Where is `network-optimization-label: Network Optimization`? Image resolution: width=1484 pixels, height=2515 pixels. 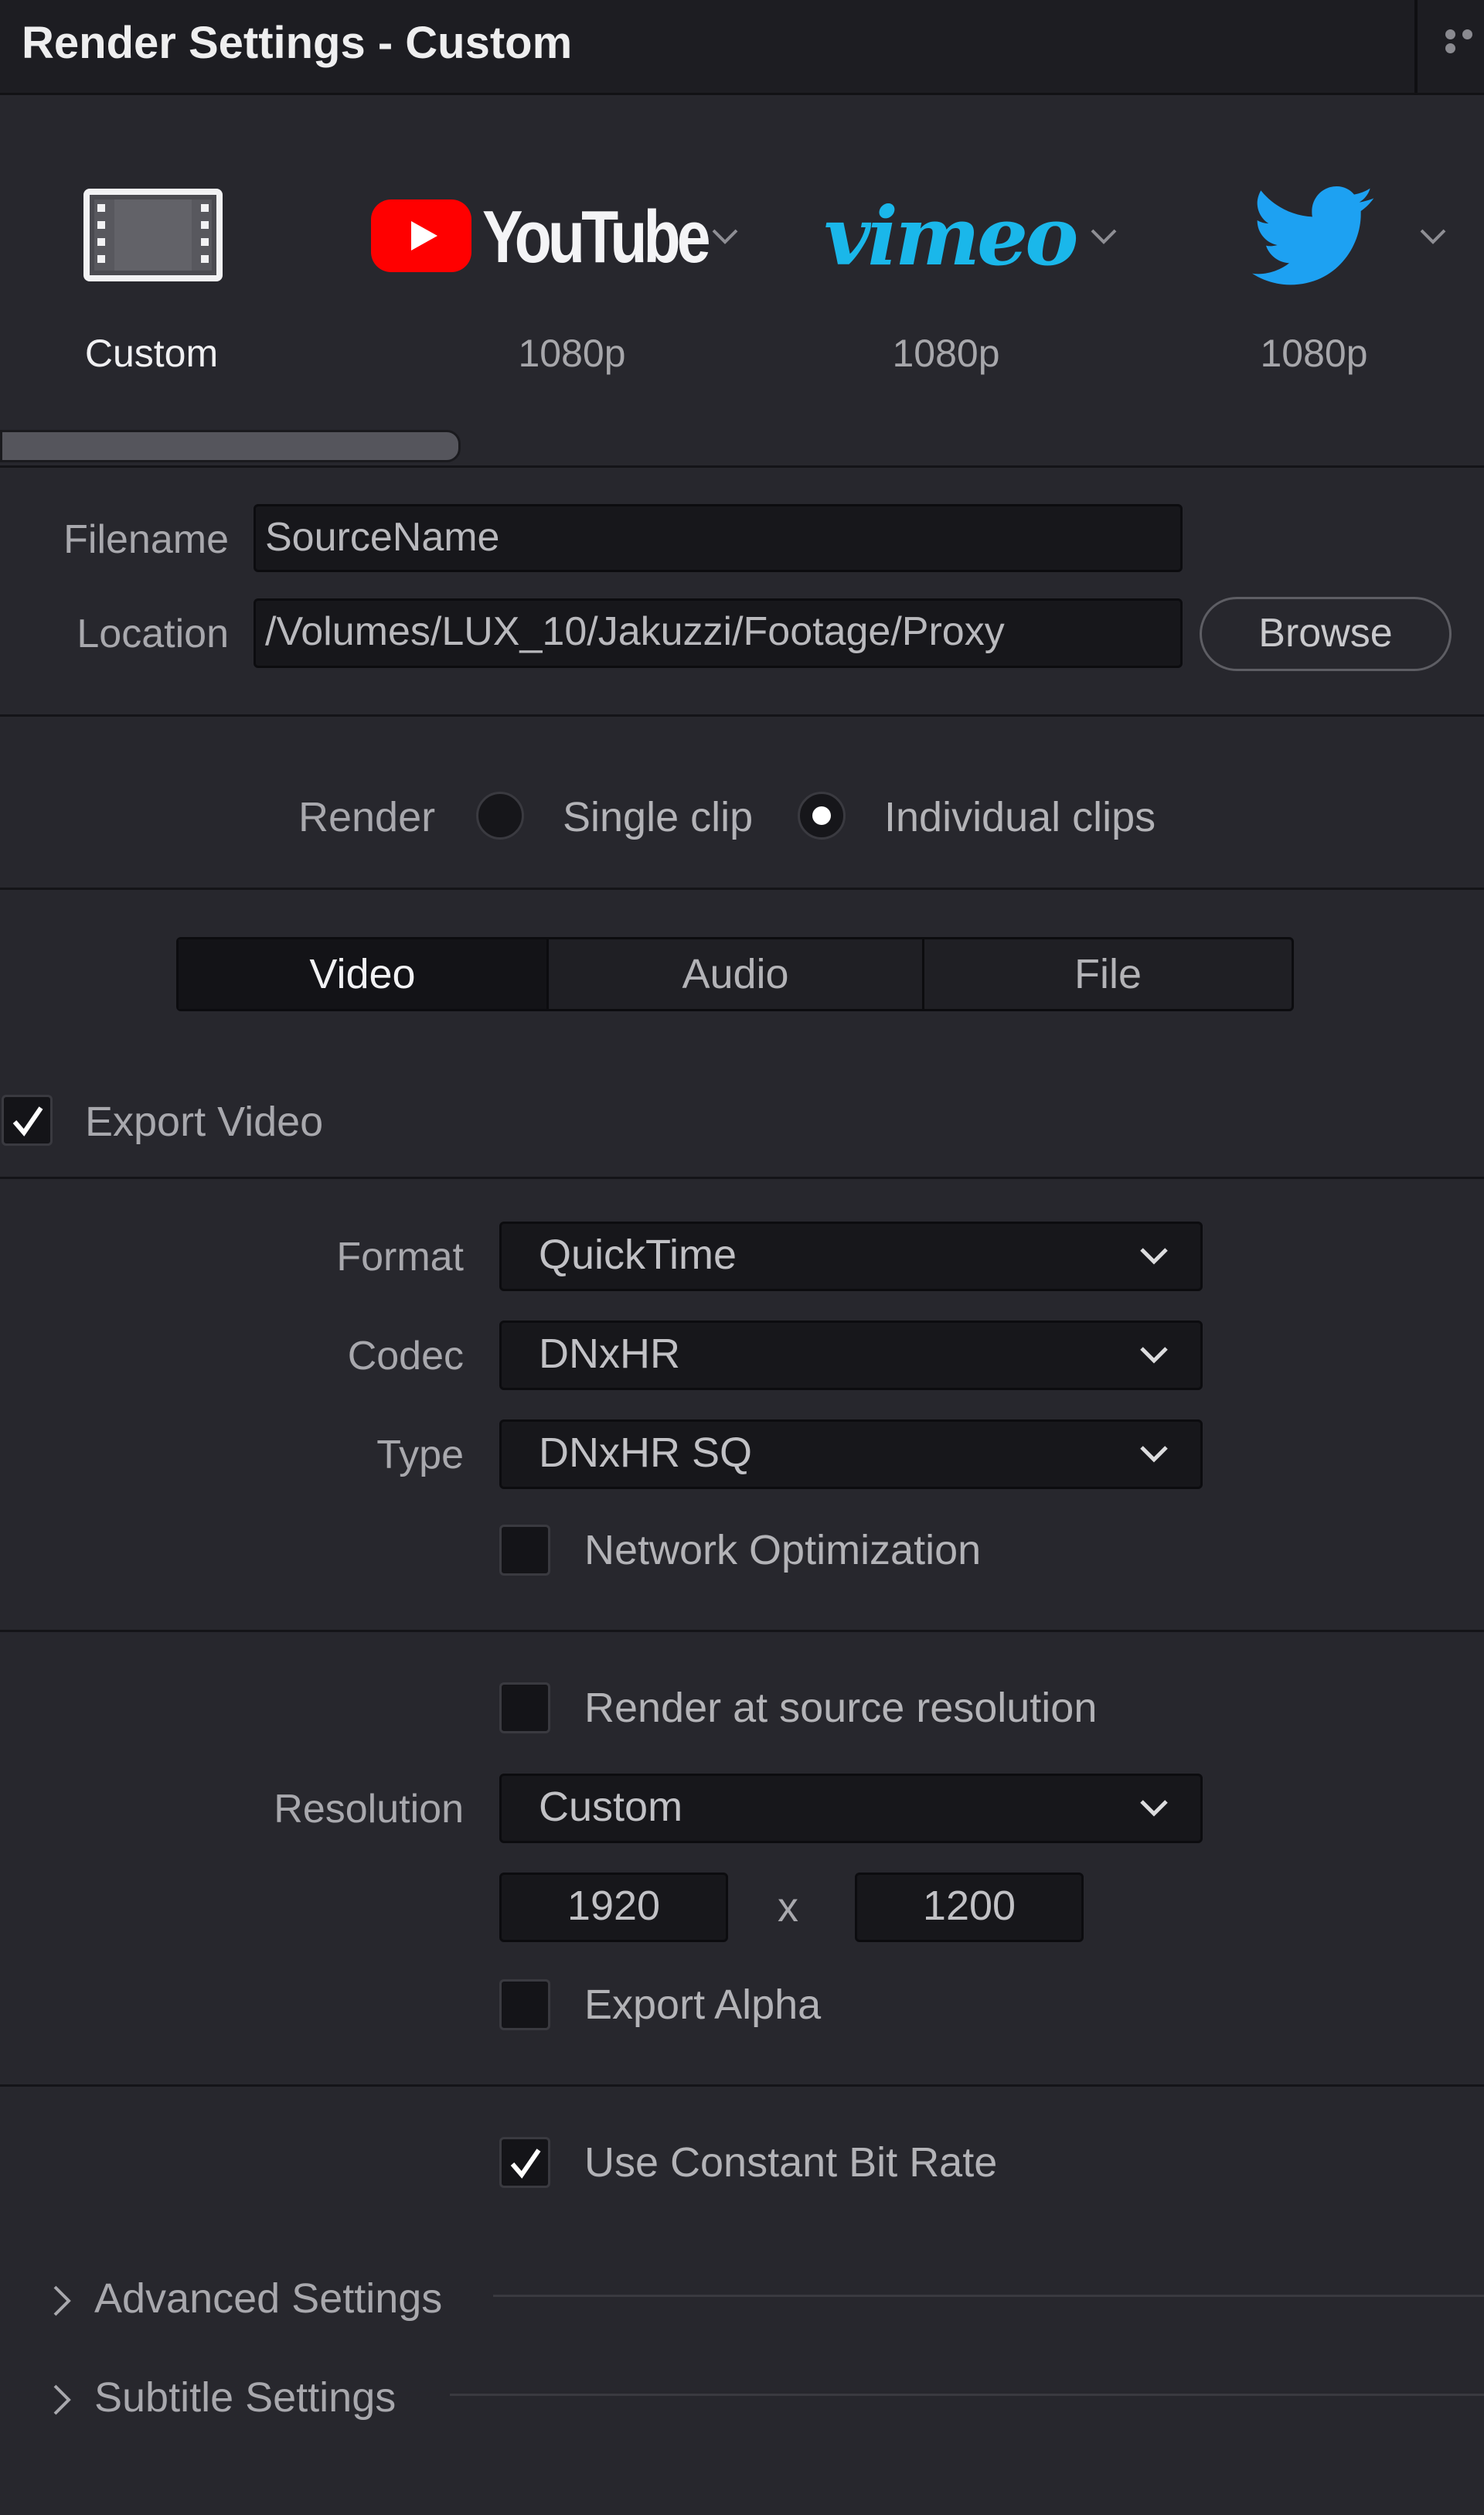 network-optimization-label: Network Optimization is located at coordinates (782, 1550).